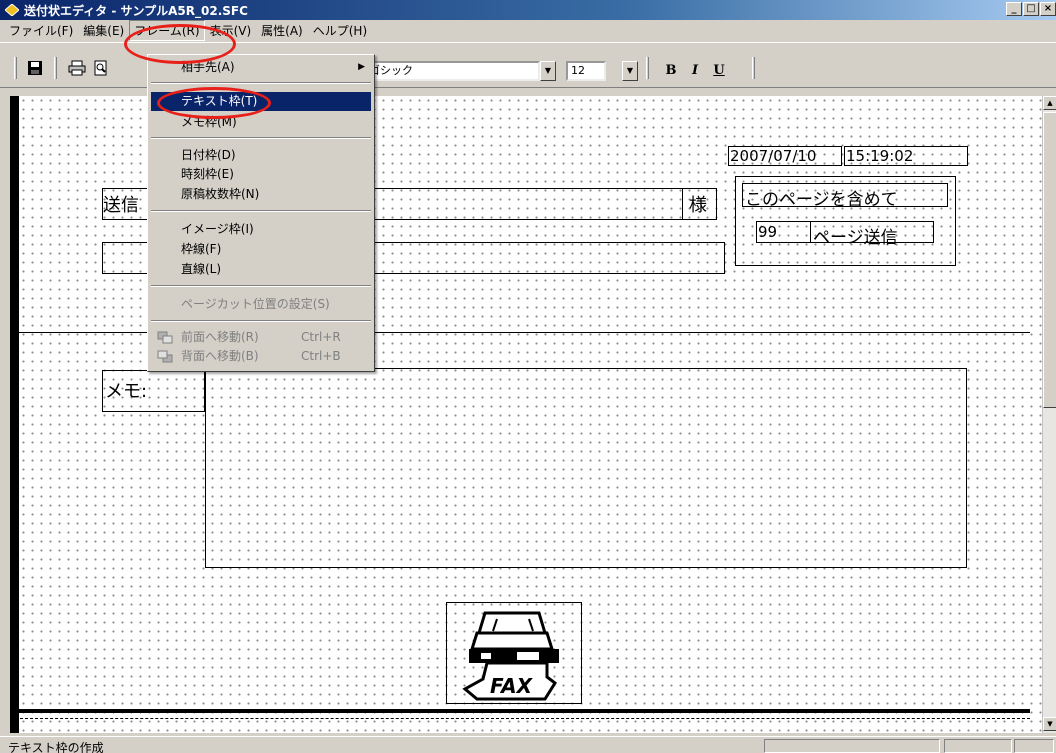 This screenshot has width=1056, height=753. What do you see at coordinates (1049, 414) in the screenshot?
I see `vertical-scrollbar: ▲ ▼` at bounding box center [1049, 414].